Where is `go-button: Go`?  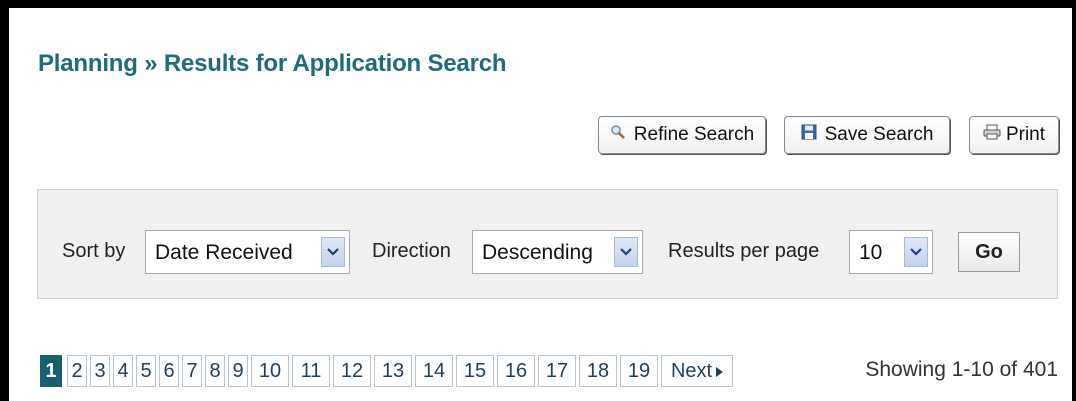 go-button: Go is located at coordinates (989, 252).